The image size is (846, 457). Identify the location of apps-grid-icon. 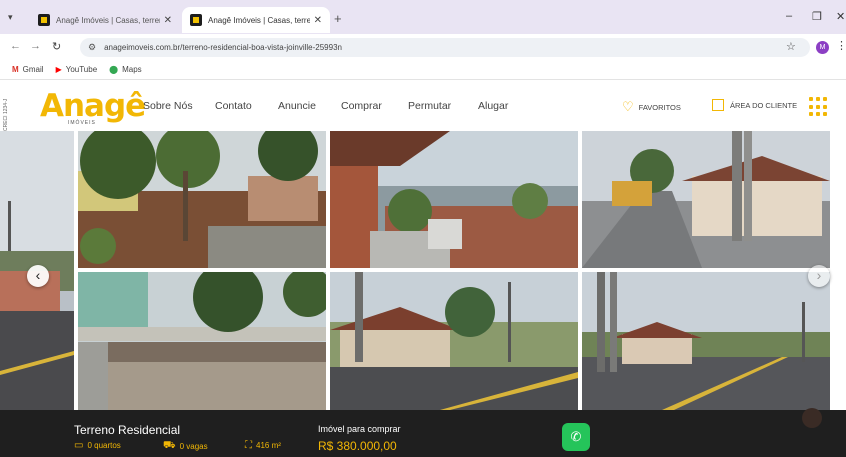
(819, 107).